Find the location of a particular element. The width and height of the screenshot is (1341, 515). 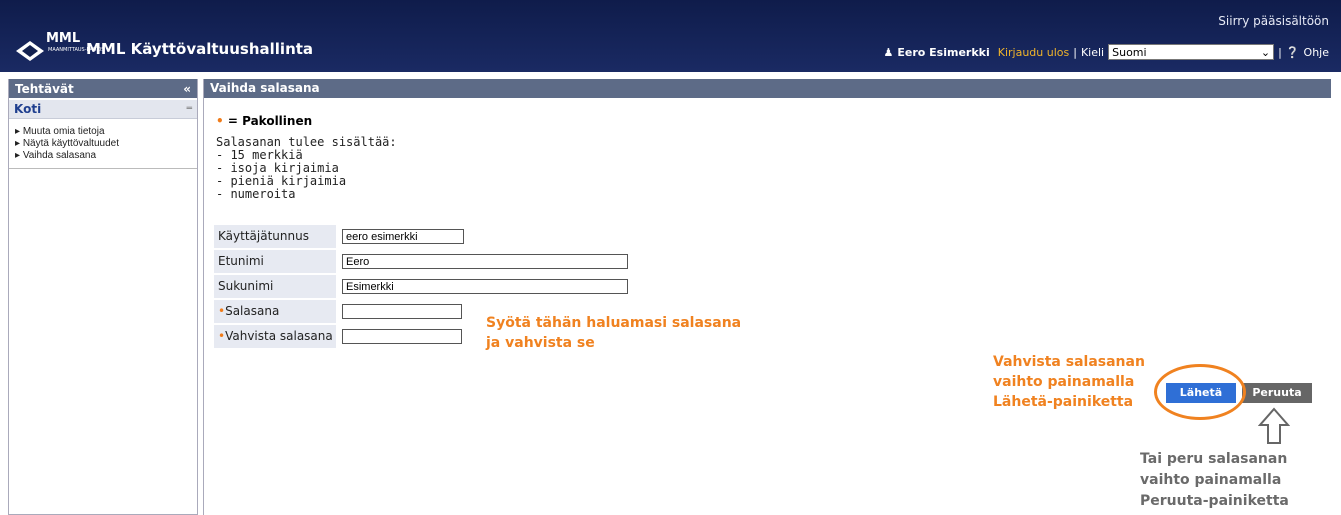

requirement-line: - numeroita is located at coordinates (256, 194).